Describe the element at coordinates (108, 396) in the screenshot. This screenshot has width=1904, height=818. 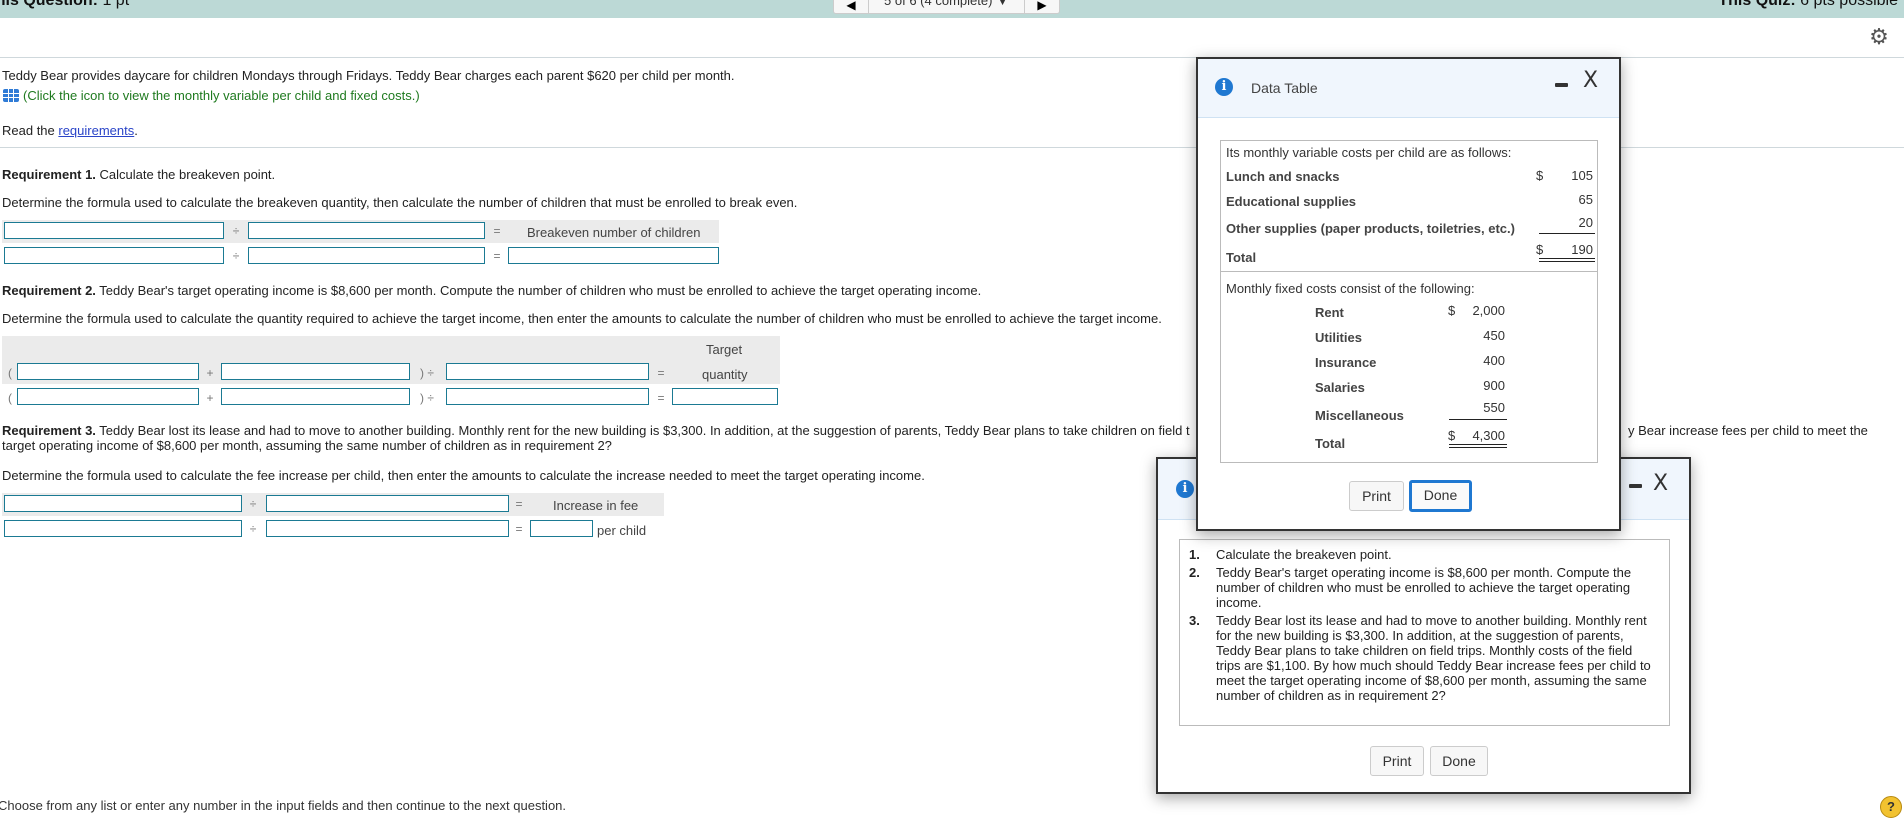
I see `req2-amount-fixed` at that location.